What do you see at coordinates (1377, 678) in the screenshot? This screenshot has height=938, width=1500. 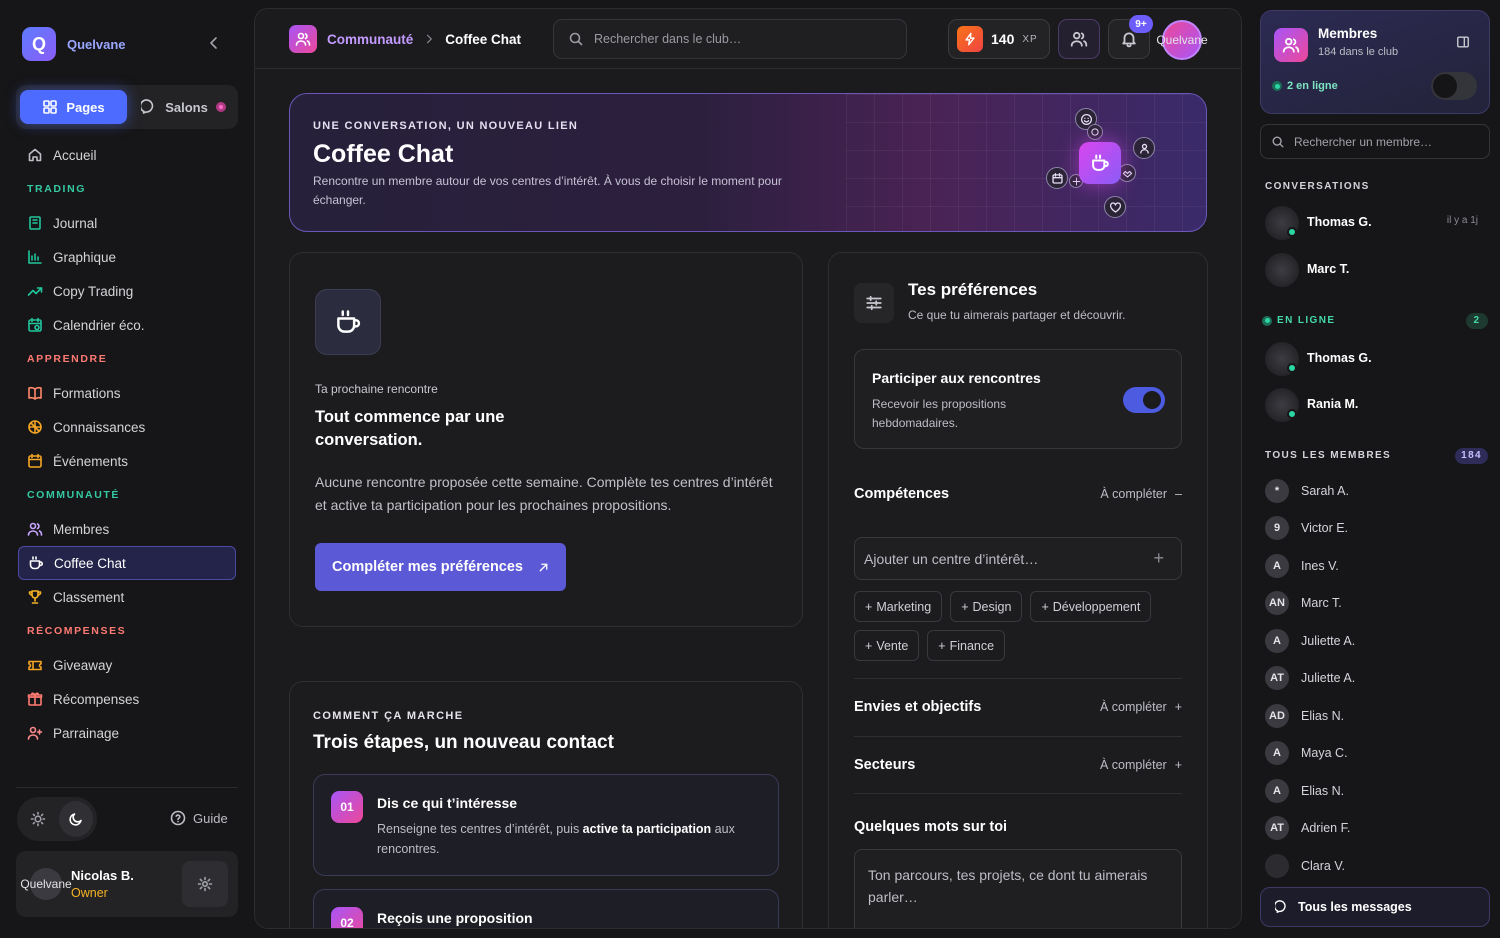 I see `member-item: AT Juliette A.` at bounding box center [1377, 678].